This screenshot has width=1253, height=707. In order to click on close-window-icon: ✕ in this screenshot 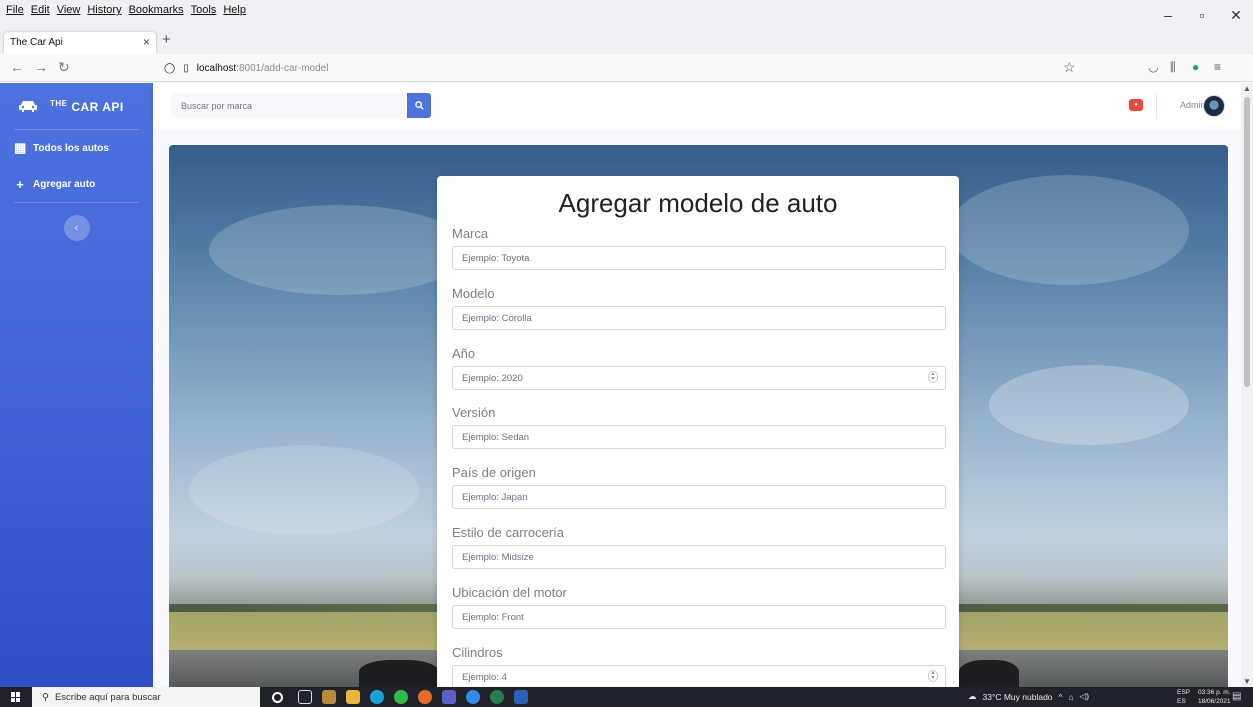, I will do `click(1236, 15)`.